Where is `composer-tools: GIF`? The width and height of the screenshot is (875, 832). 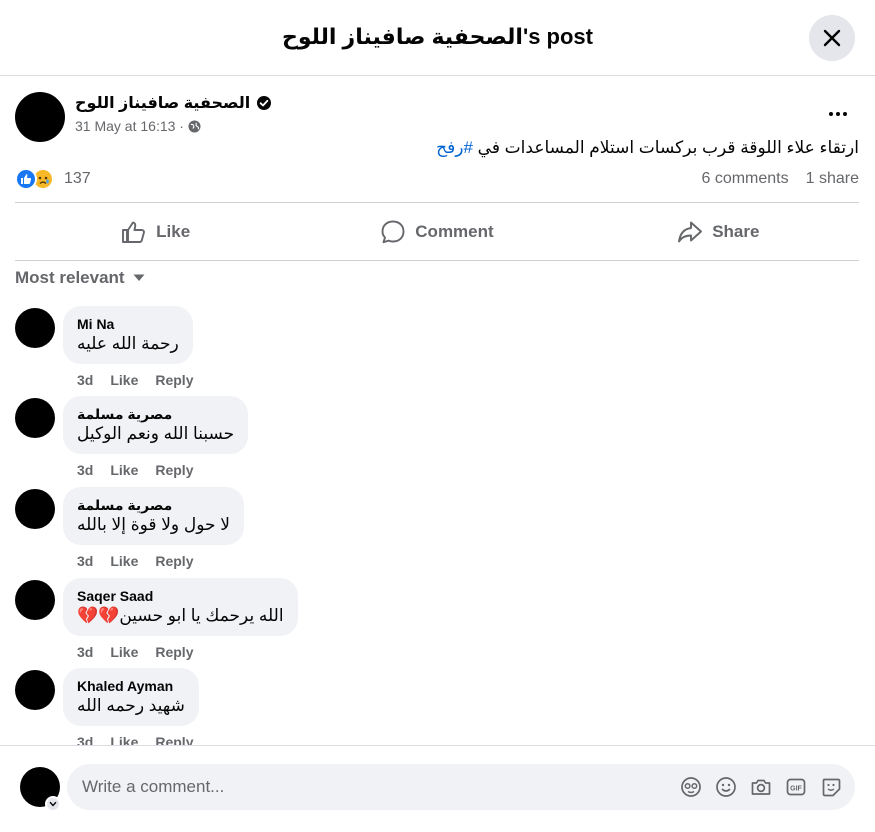
composer-tools: GIF is located at coordinates (767, 787).